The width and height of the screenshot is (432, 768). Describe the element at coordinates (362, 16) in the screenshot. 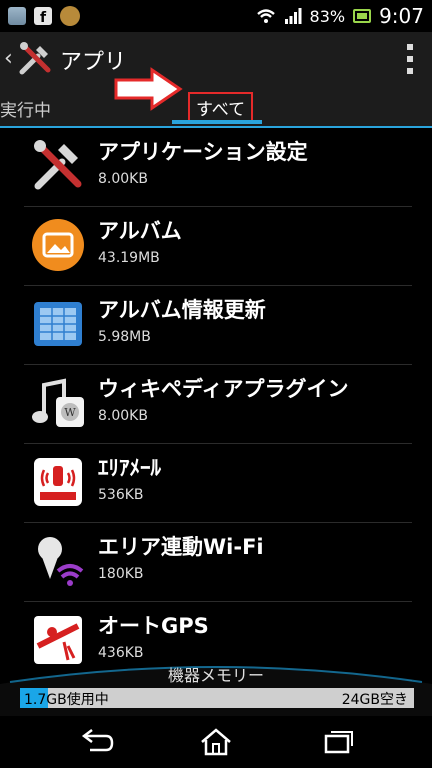

I see `battery-icon` at that location.